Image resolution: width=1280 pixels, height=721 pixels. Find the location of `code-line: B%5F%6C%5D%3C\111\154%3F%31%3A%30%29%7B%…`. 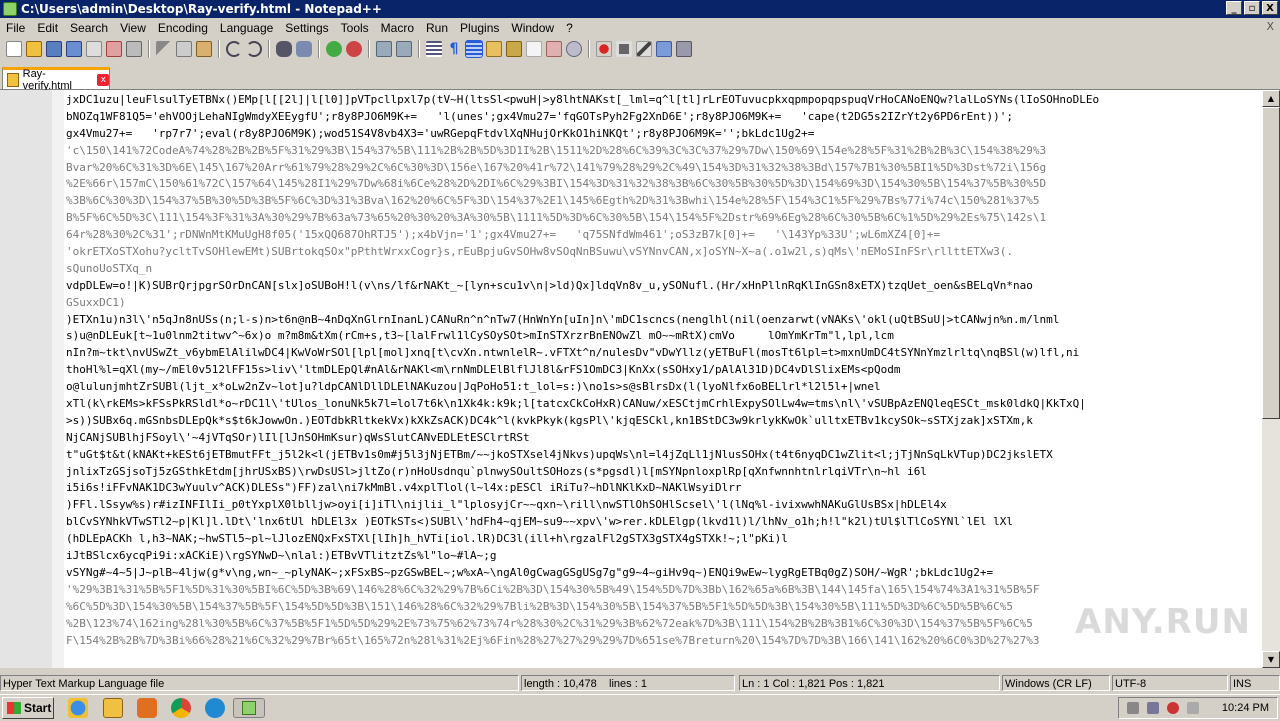

code-line: B%5F%6C%5D%3C\111\154%3F%31%3A%30%29%7B%… is located at coordinates (662, 218).